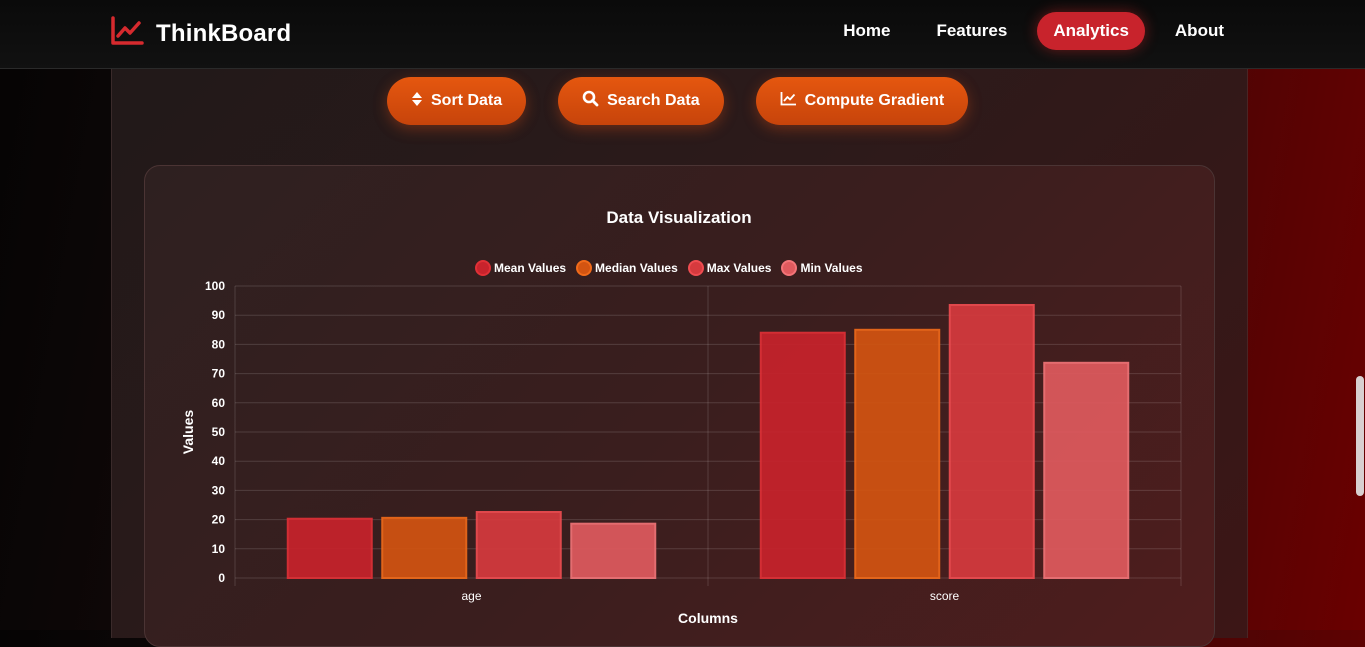  Describe the element at coordinates (219, 490) in the screenshot. I see `y-tick-label: 30` at that location.